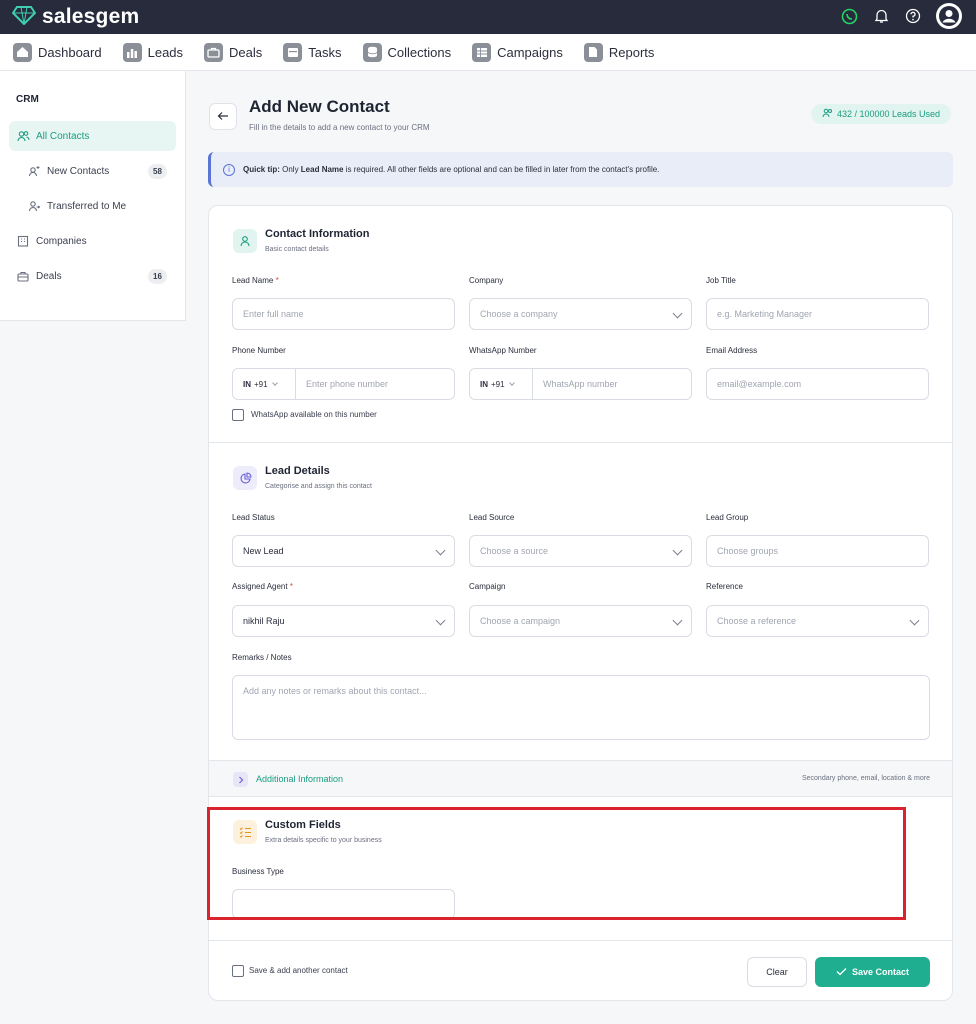 Image resolution: width=976 pixels, height=1024 pixels. I want to click on lead-group-select: Choose groups, so click(817, 551).